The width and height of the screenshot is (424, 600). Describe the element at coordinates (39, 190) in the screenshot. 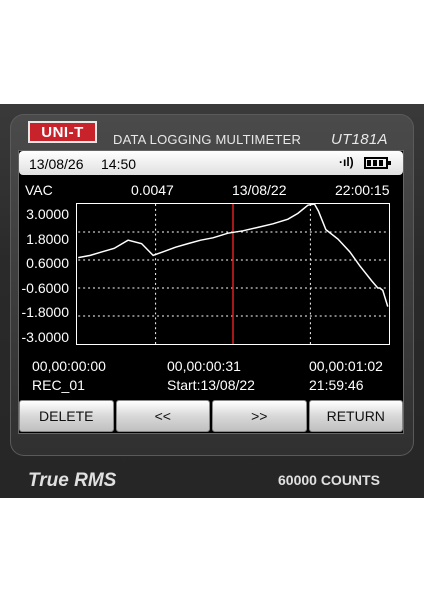

I see `measure-mode: VAC` at that location.